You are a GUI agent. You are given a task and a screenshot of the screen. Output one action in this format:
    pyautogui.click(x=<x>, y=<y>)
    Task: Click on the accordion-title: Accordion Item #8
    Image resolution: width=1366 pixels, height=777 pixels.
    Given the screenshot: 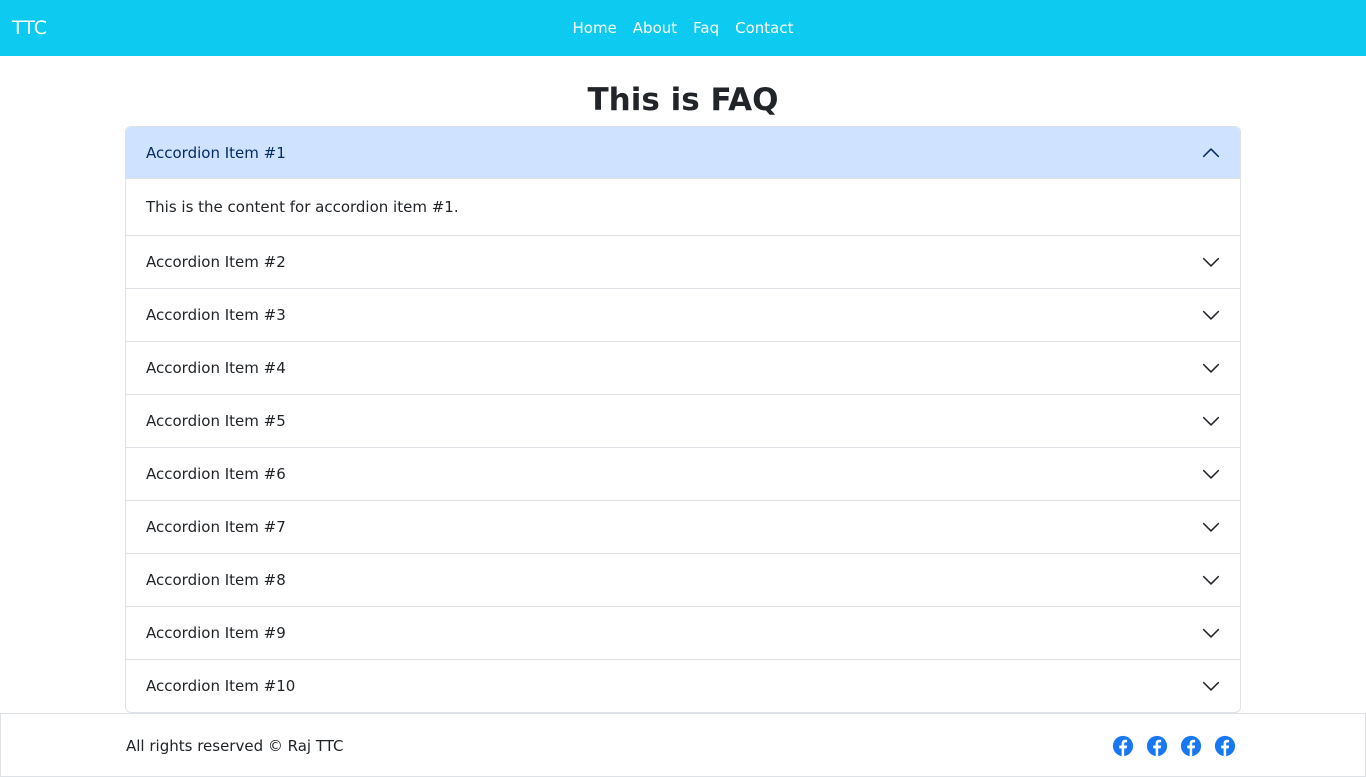 What is the action you would take?
    pyautogui.click(x=216, y=580)
    